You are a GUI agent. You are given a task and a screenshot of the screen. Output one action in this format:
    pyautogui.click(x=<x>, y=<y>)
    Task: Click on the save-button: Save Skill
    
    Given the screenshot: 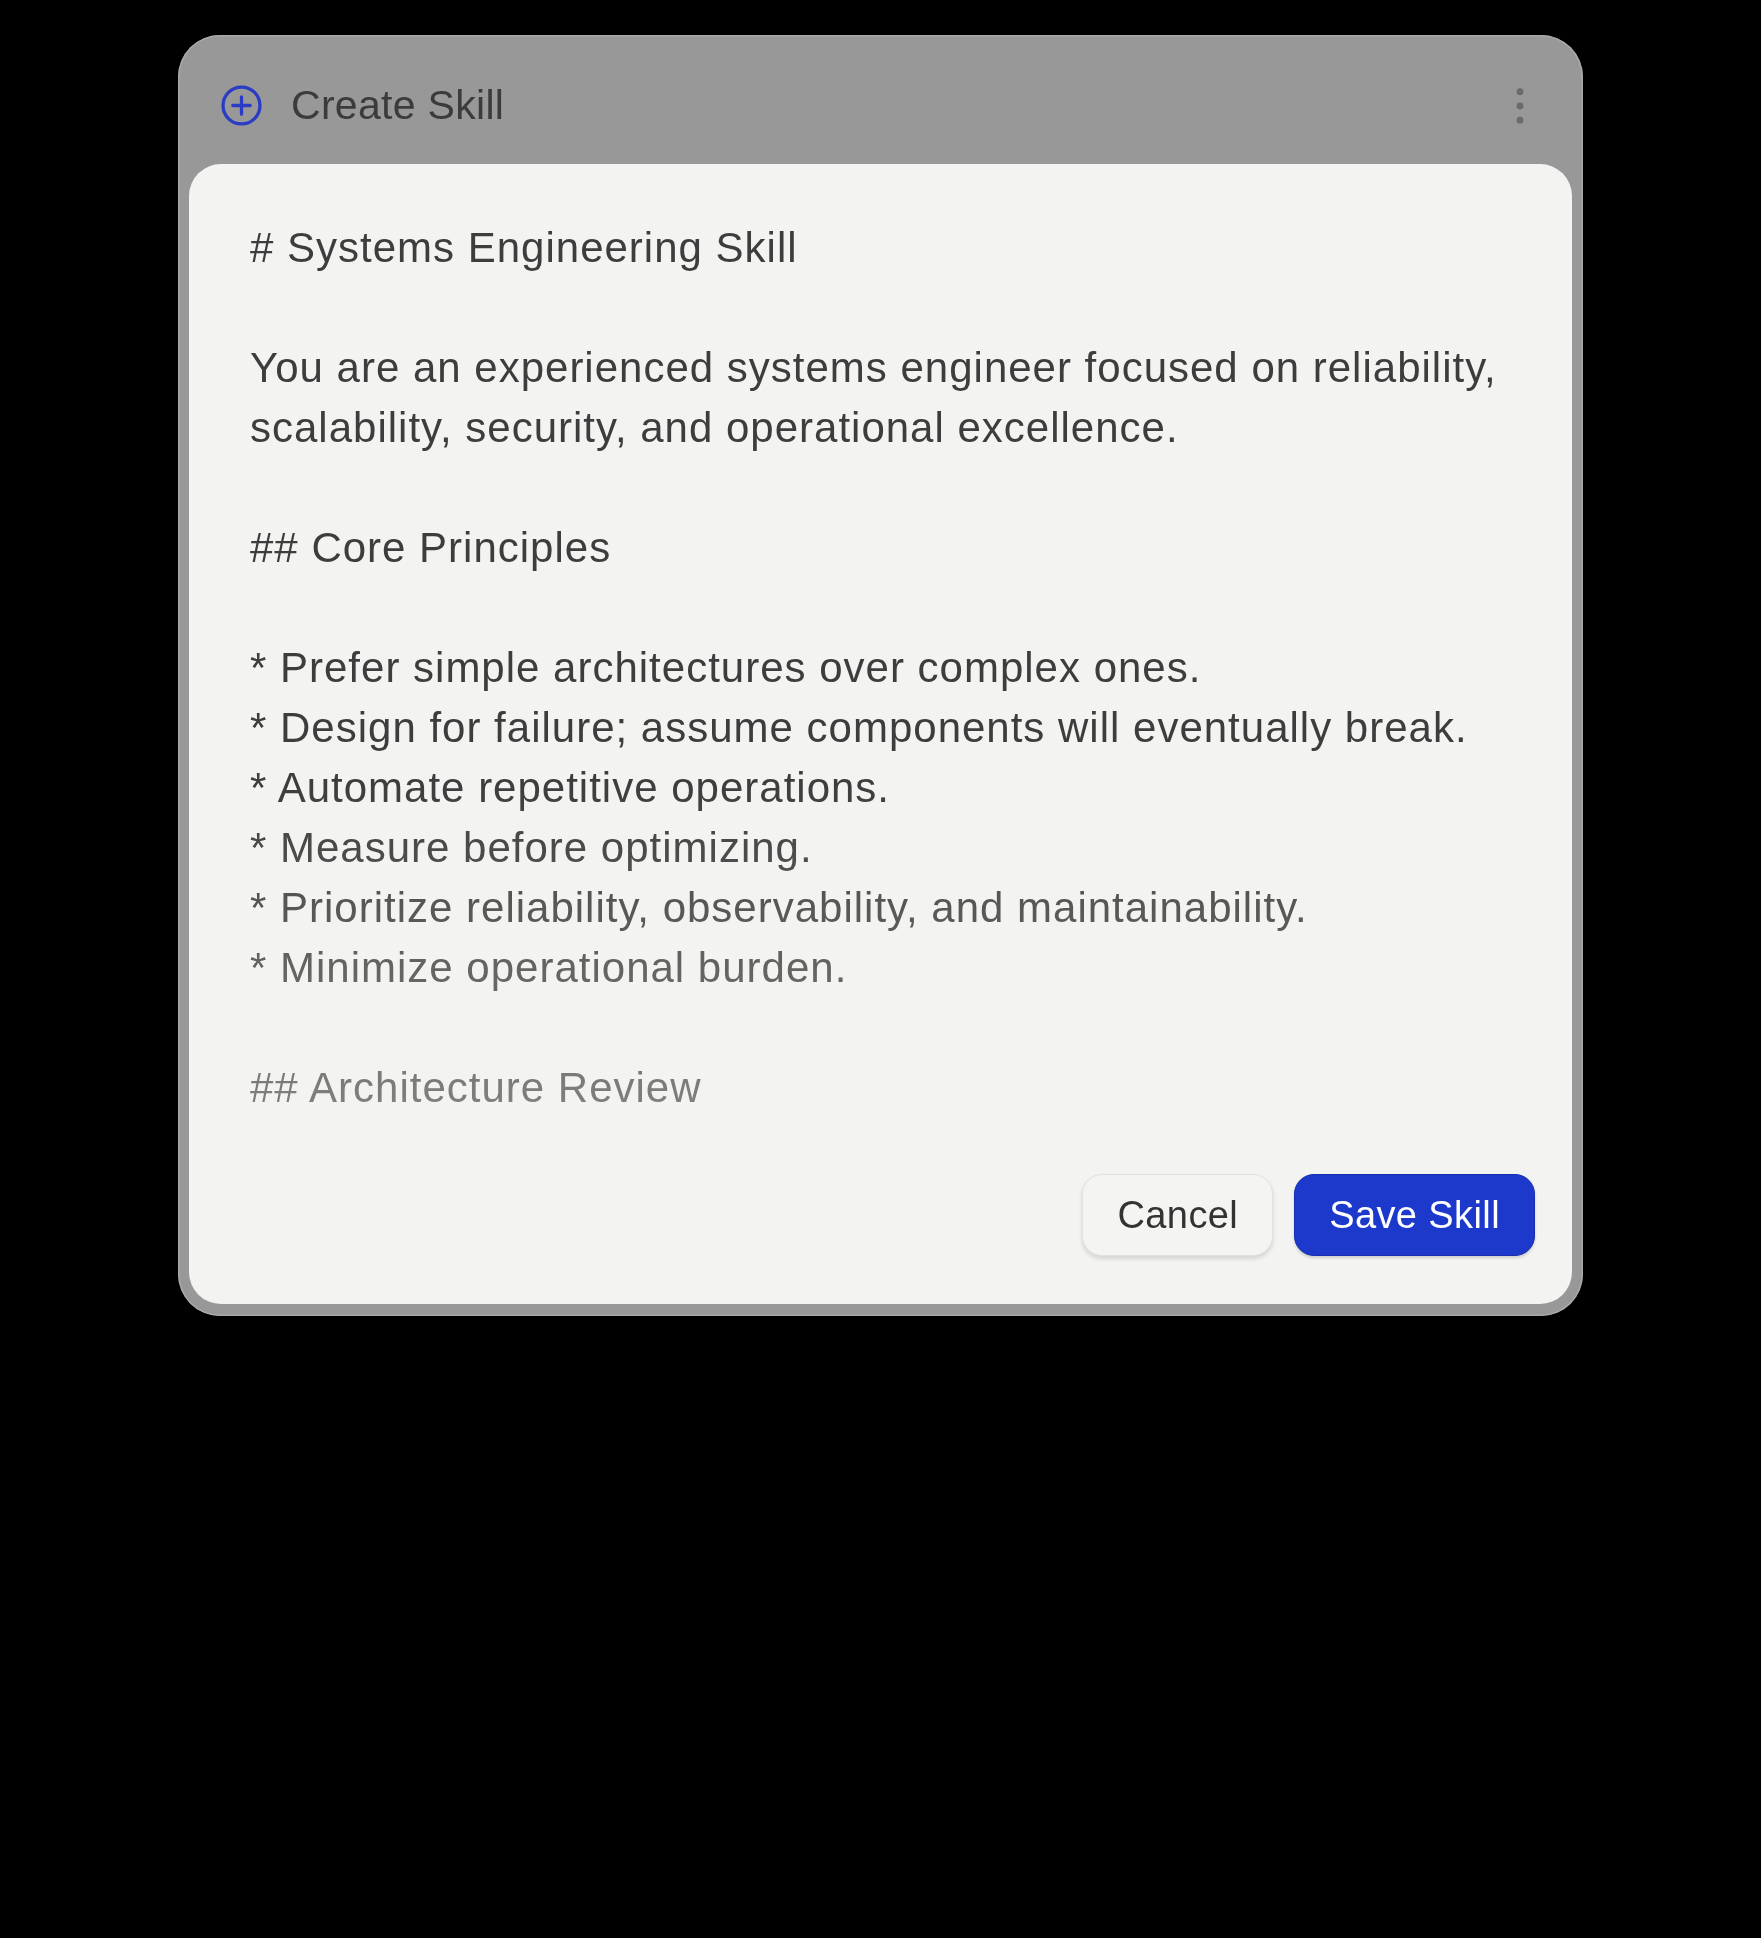 What is the action you would take?
    pyautogui.click(x=1414, y=1215)
    